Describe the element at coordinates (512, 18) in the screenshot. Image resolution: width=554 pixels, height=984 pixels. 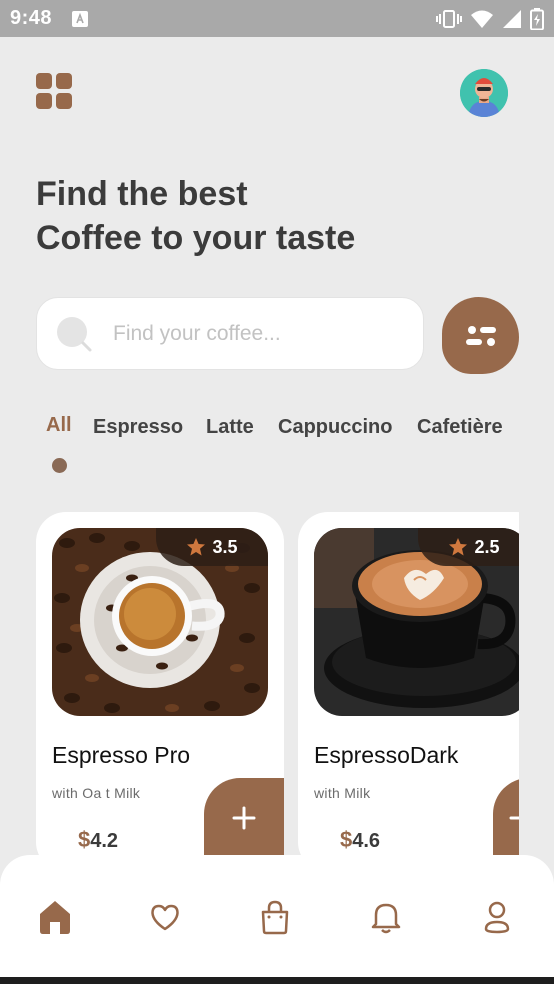
I see `signal-icon` at that location.